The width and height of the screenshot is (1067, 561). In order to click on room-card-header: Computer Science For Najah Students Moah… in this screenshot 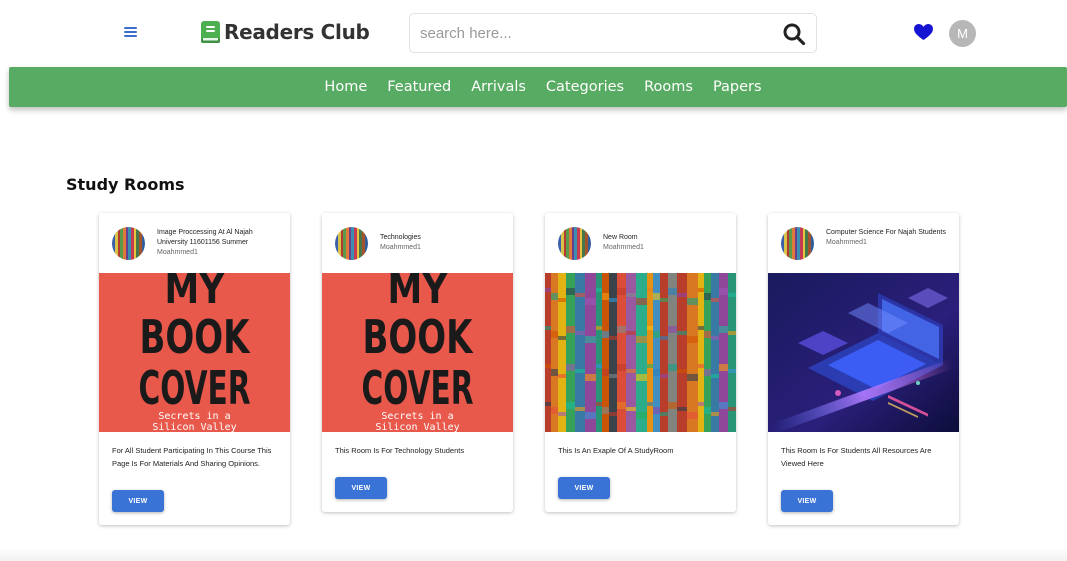, I will do `click(863, 243)`.